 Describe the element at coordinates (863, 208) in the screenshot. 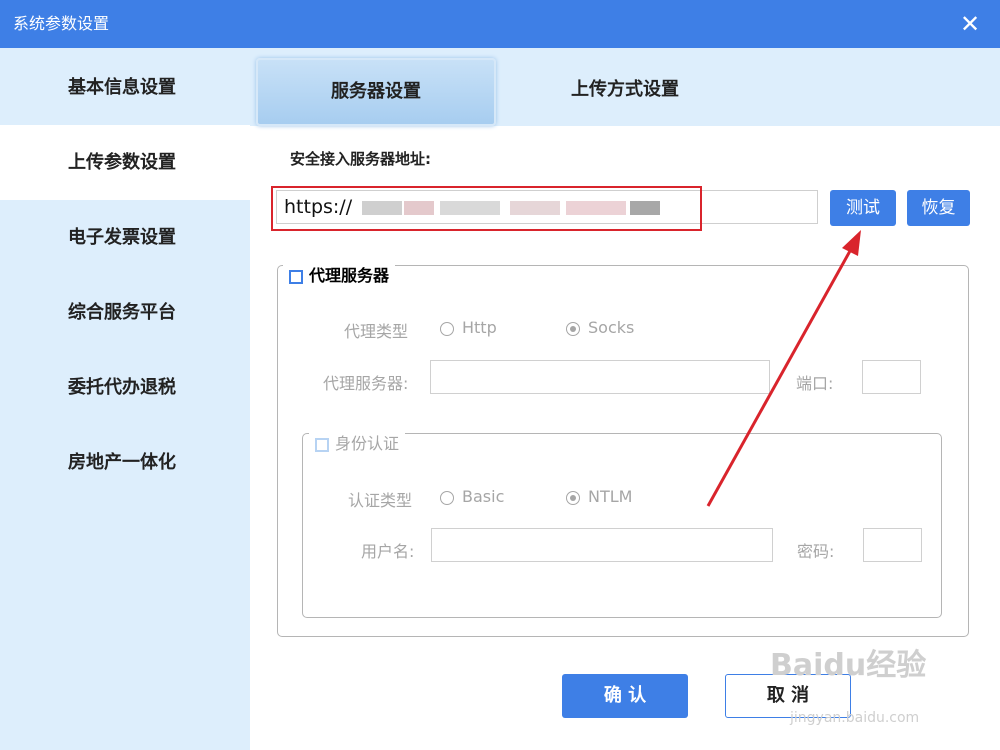

I see `test-button: 测试` at that location.